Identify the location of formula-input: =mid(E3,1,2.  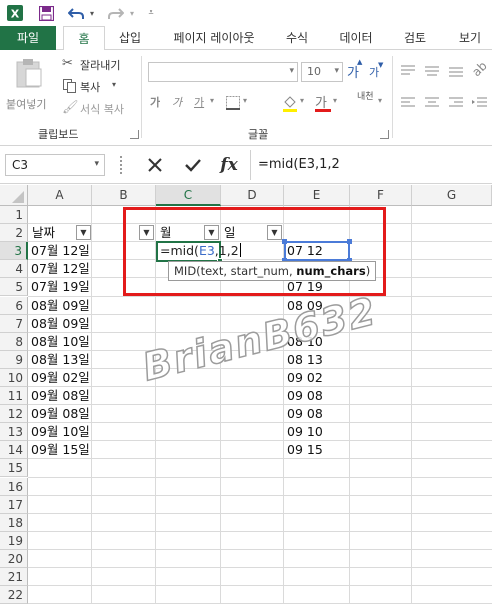
(372, 165).